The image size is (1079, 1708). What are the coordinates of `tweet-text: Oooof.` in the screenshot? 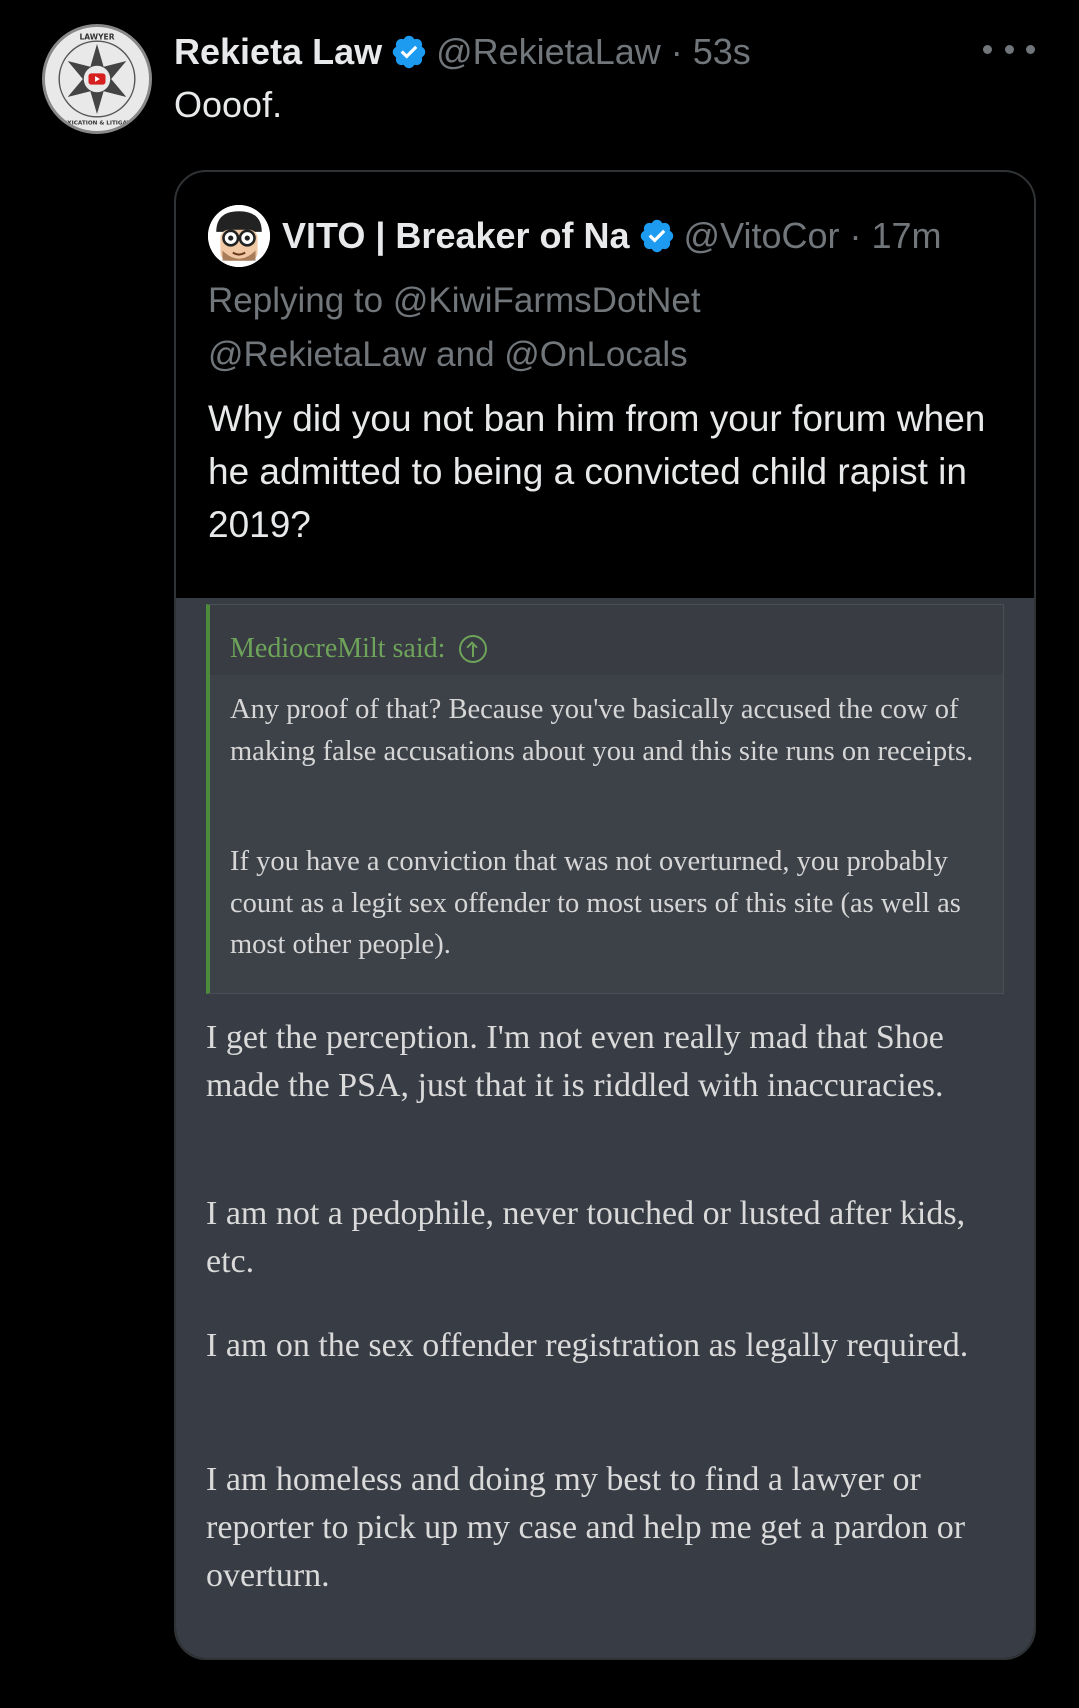 It's located at (228, 104).